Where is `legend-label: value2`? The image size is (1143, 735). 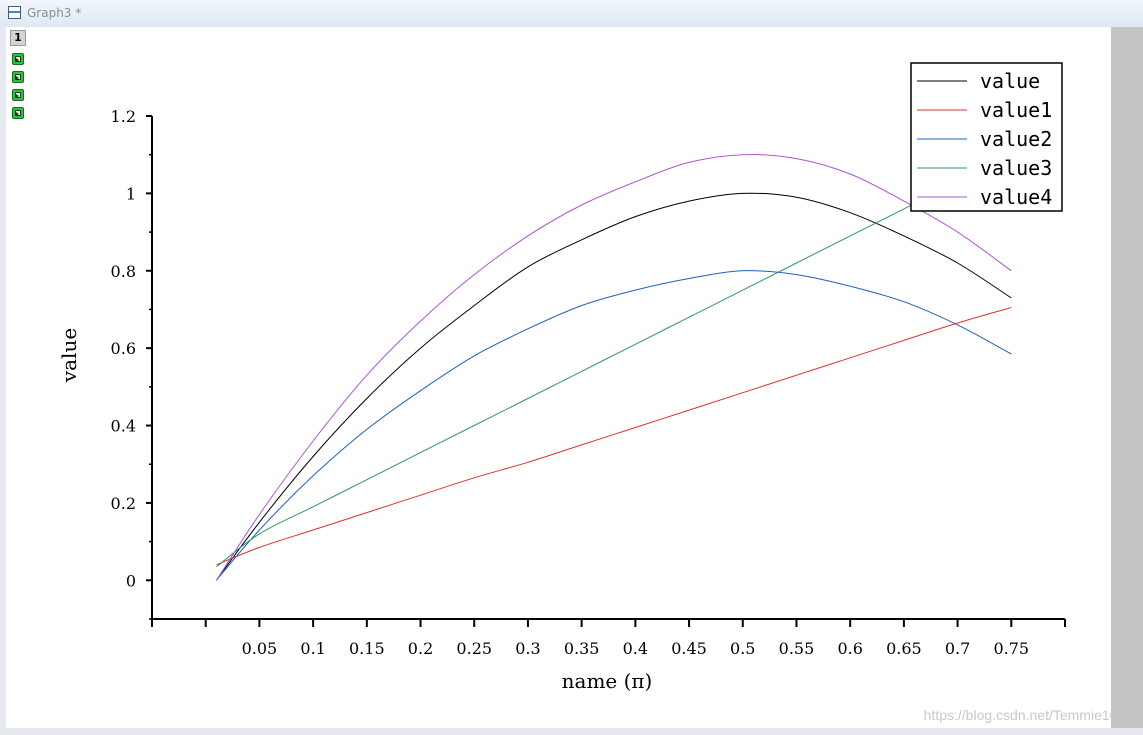 legend-label: value2 is located at coordinates (1016, 139).